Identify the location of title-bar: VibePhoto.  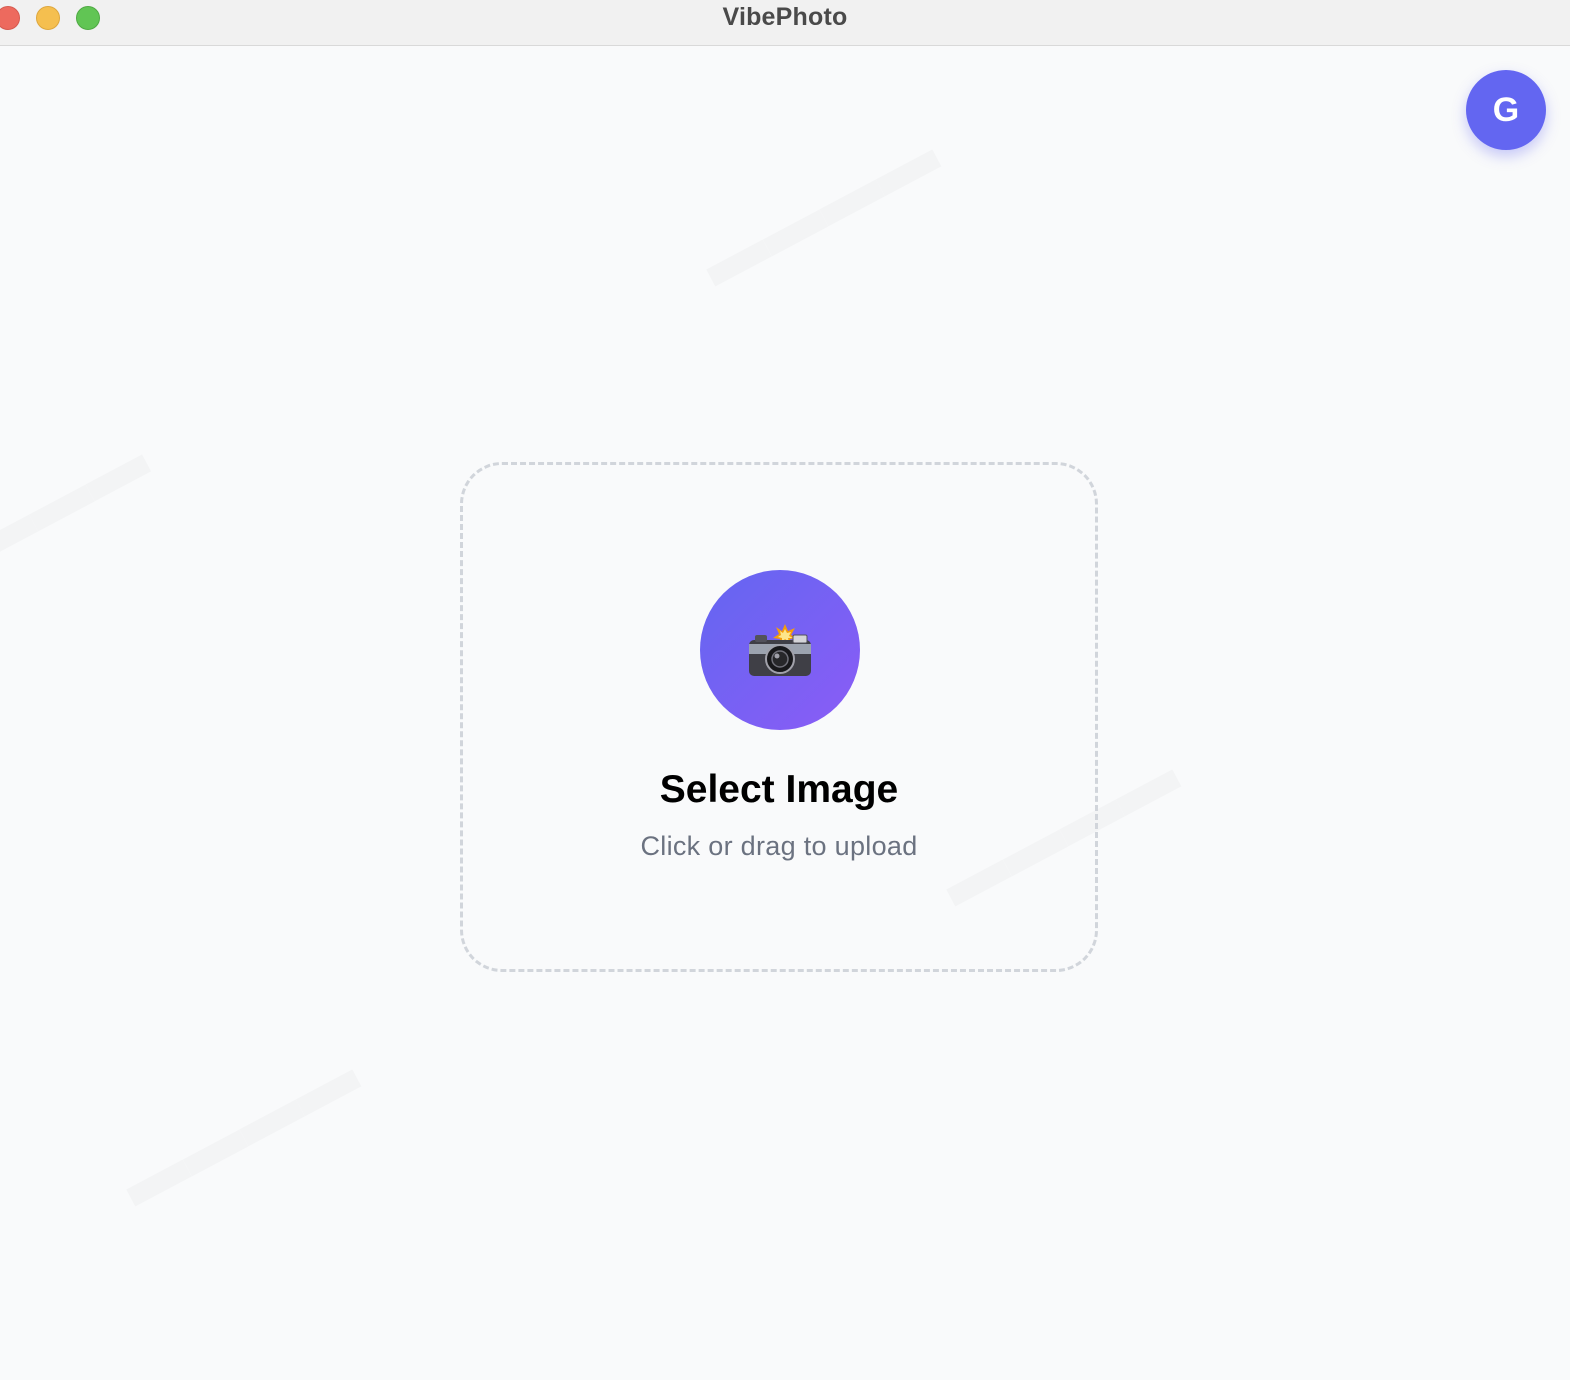
(785, 23).